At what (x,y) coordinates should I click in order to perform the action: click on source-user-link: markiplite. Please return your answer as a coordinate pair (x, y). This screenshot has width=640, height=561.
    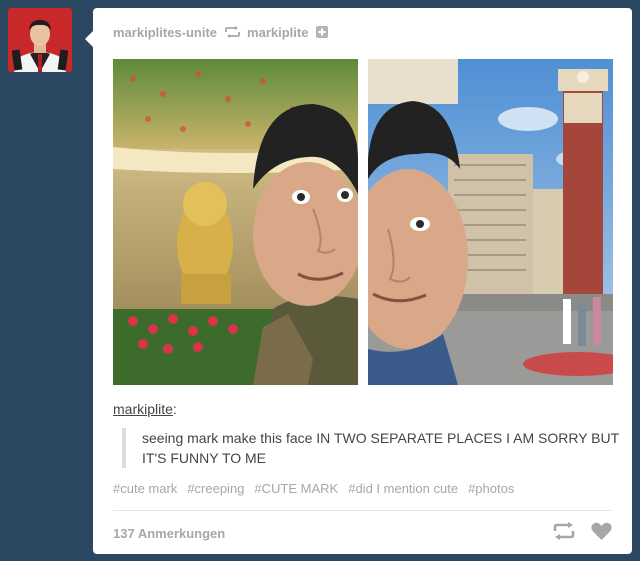
    Looking at the image, I should click on (143, 409).